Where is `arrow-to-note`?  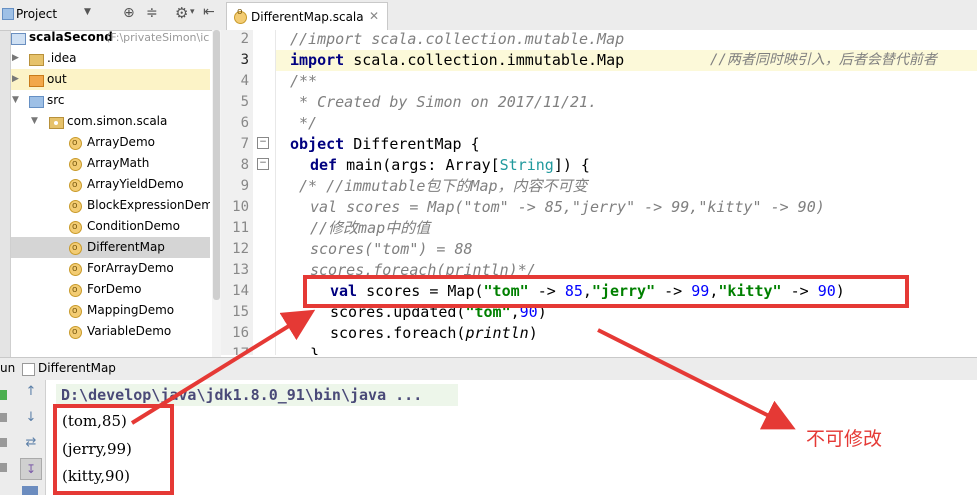
arrow-to-note is located at coordinates (696, 379).